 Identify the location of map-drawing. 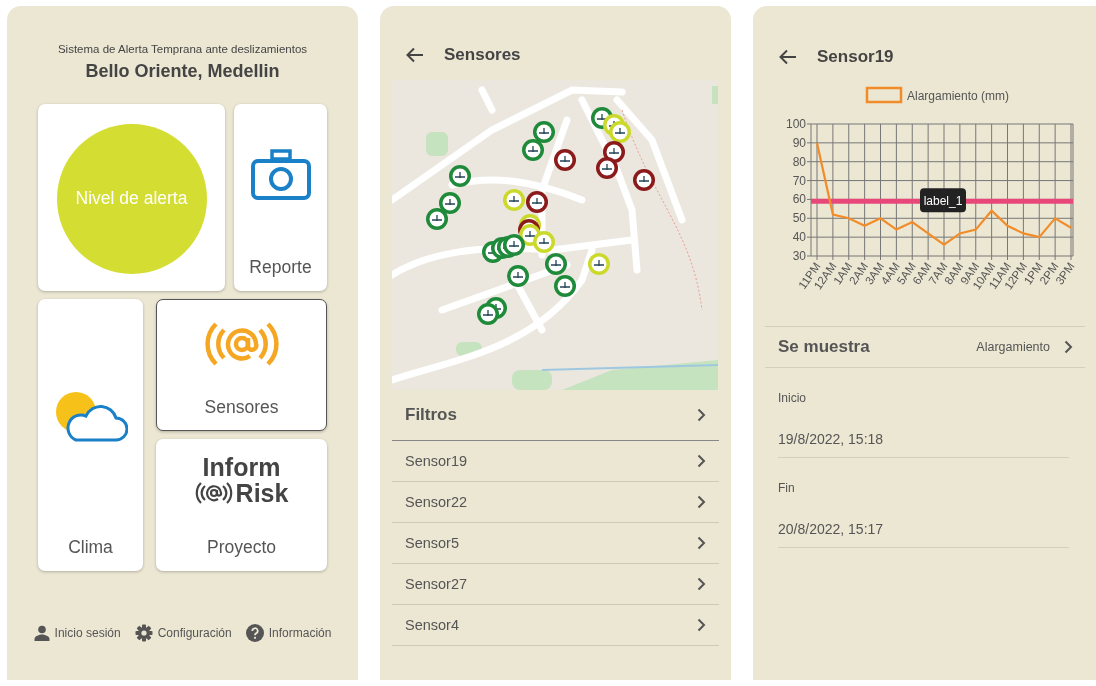
(555, 235).